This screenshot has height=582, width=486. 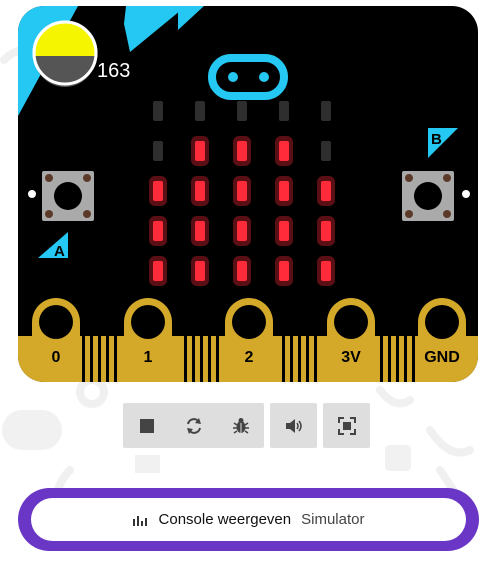 What do you see at coordinates (351, 357) in the screenshot?
I see `pin-label-3v: 3V` at bounding box center [351, 357].